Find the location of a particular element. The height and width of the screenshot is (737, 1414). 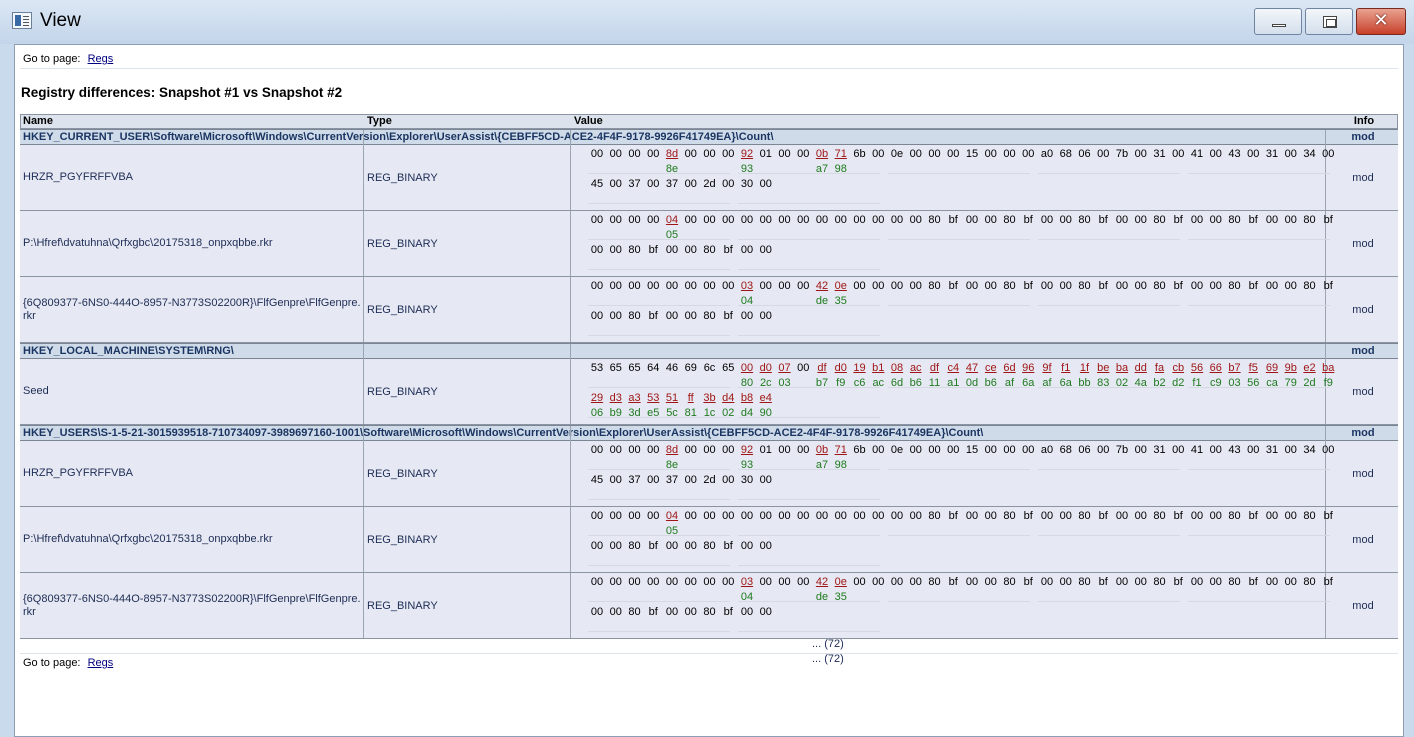

hex-group: 00 00 00 00 04 05 00 00 00 is located at coordinates (662, 227).